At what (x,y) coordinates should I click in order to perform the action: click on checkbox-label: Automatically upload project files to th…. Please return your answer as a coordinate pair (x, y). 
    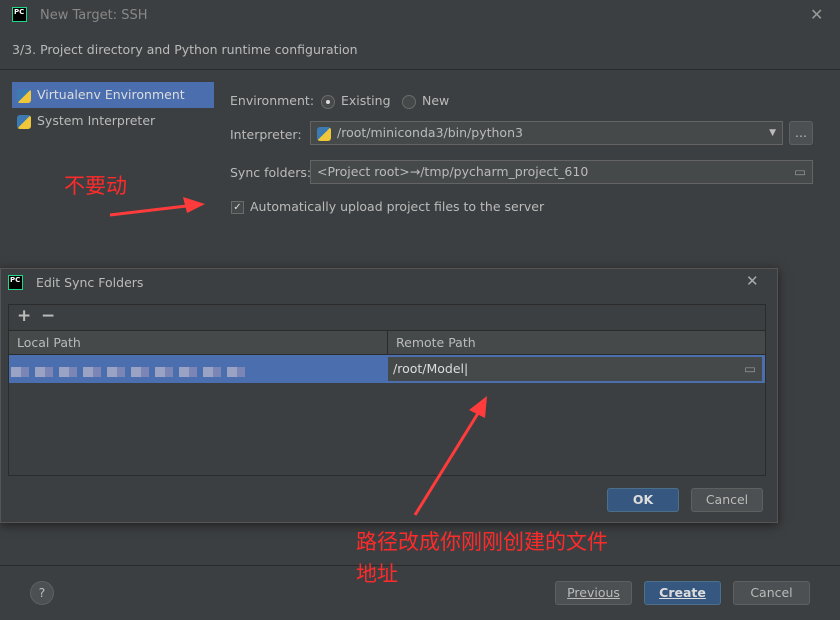
    Looking at the image, I should click on (397, 206).